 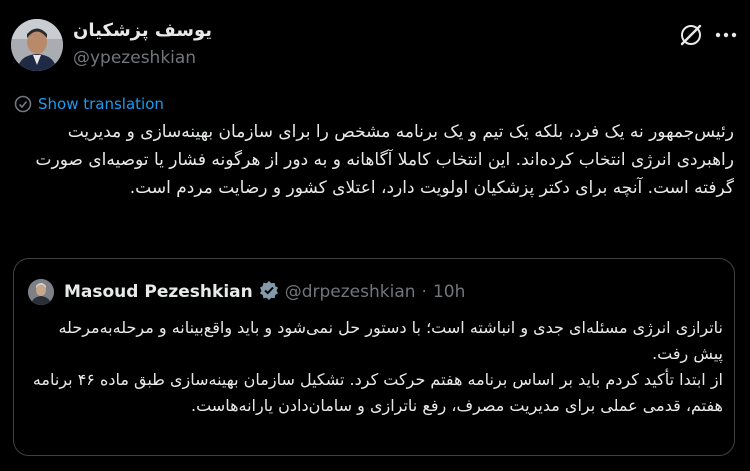 What do you see at coordinates (142, 30) in the screenshot?
I see `author-name: یوسف پزشکیان` at bounding box center [142, 30].